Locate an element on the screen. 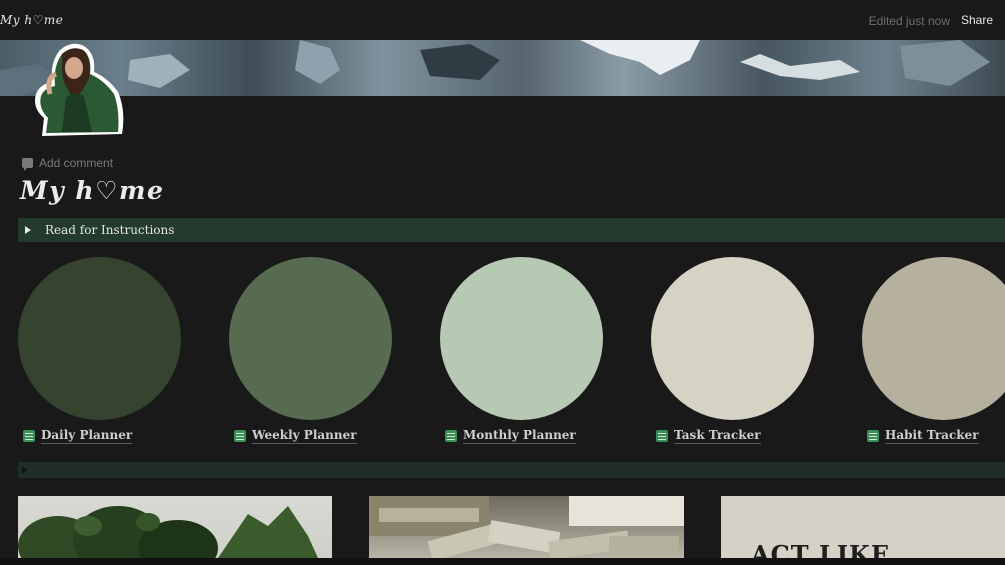  monthly-planner-circle is located at coordinates (521, 338).